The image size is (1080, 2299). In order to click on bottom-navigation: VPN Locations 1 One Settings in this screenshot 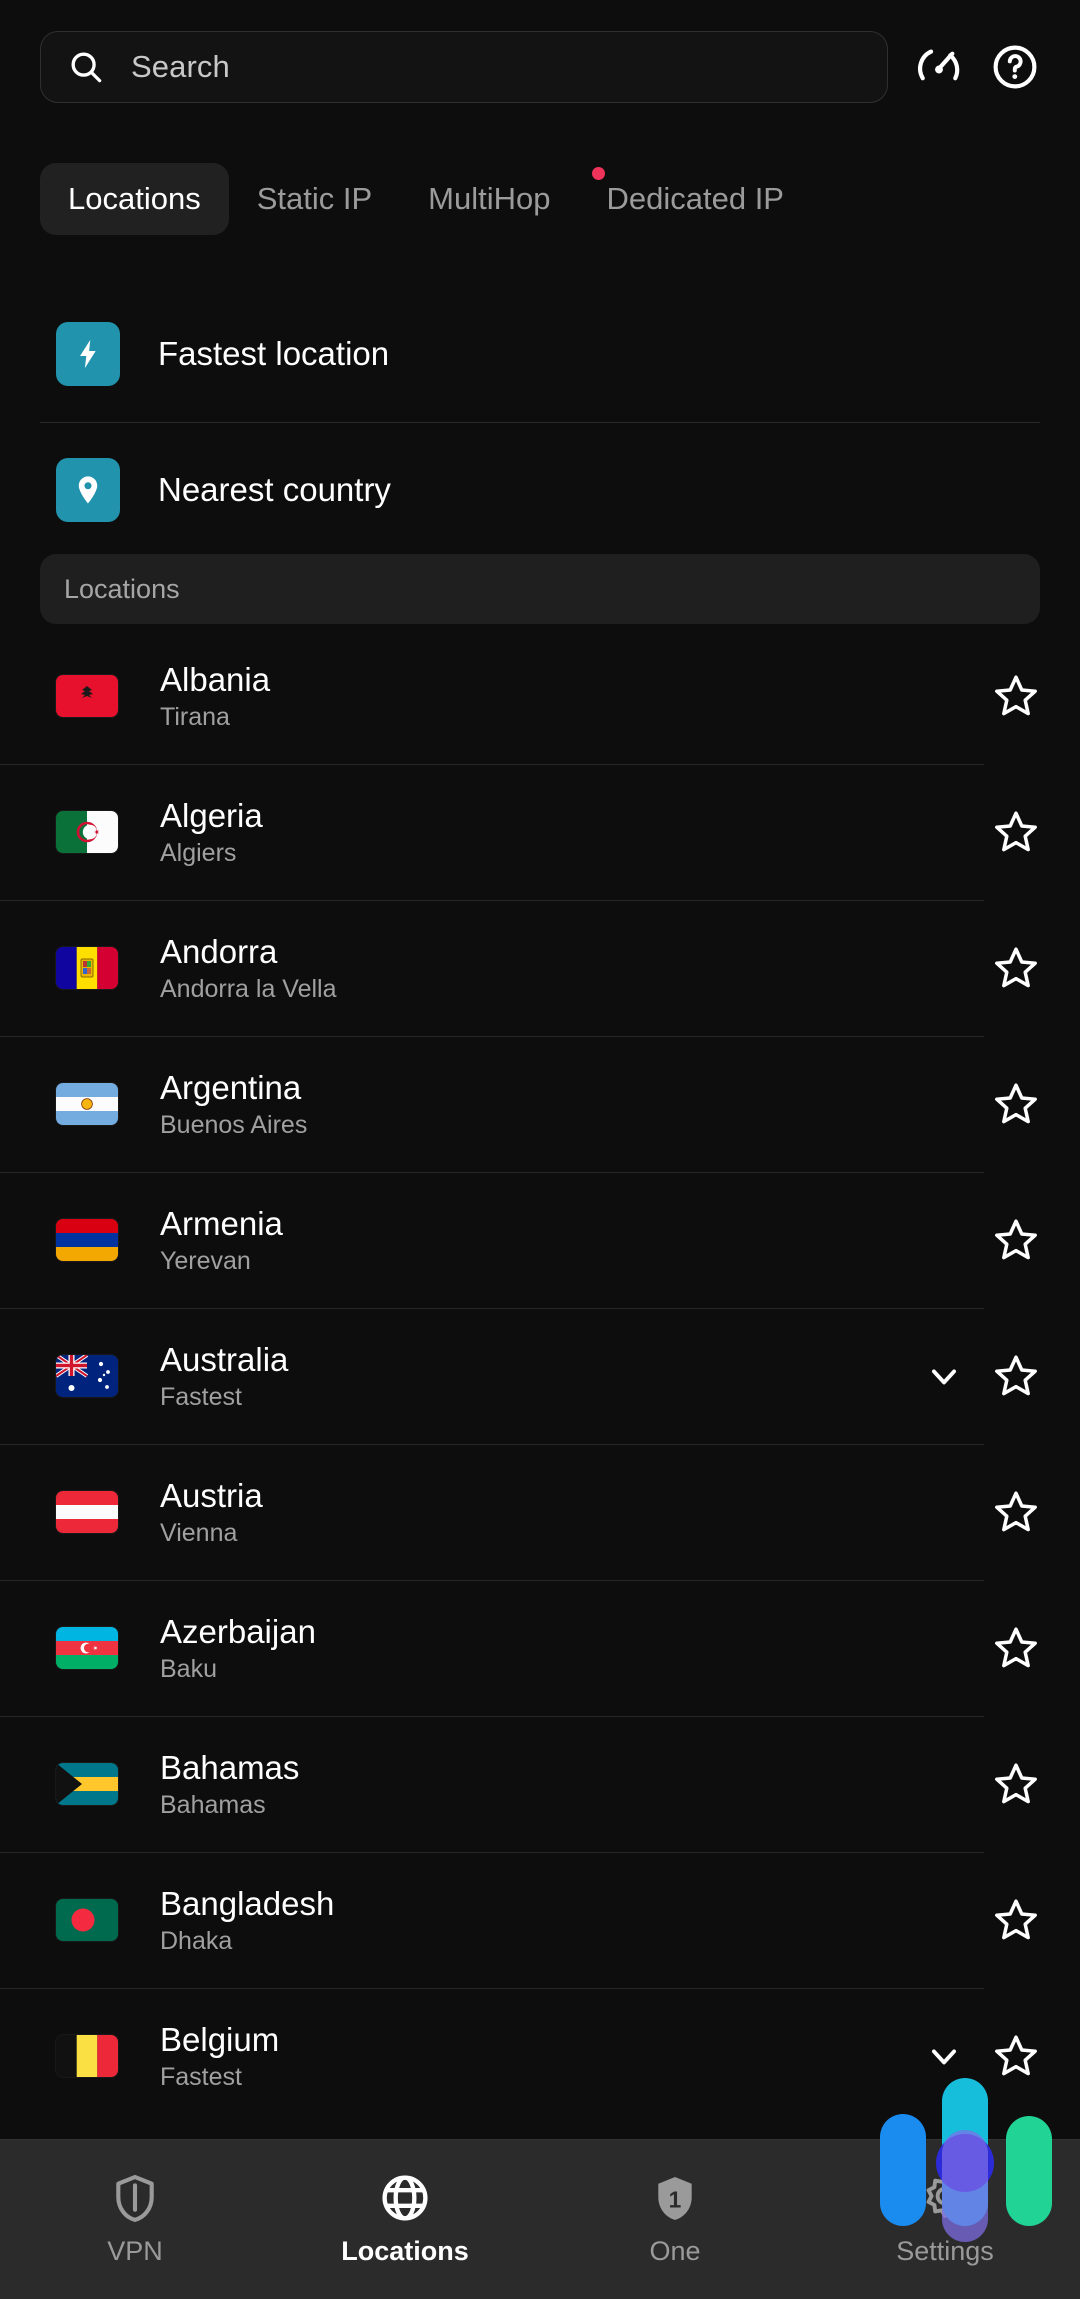, I will do `click(540, 2219)`.